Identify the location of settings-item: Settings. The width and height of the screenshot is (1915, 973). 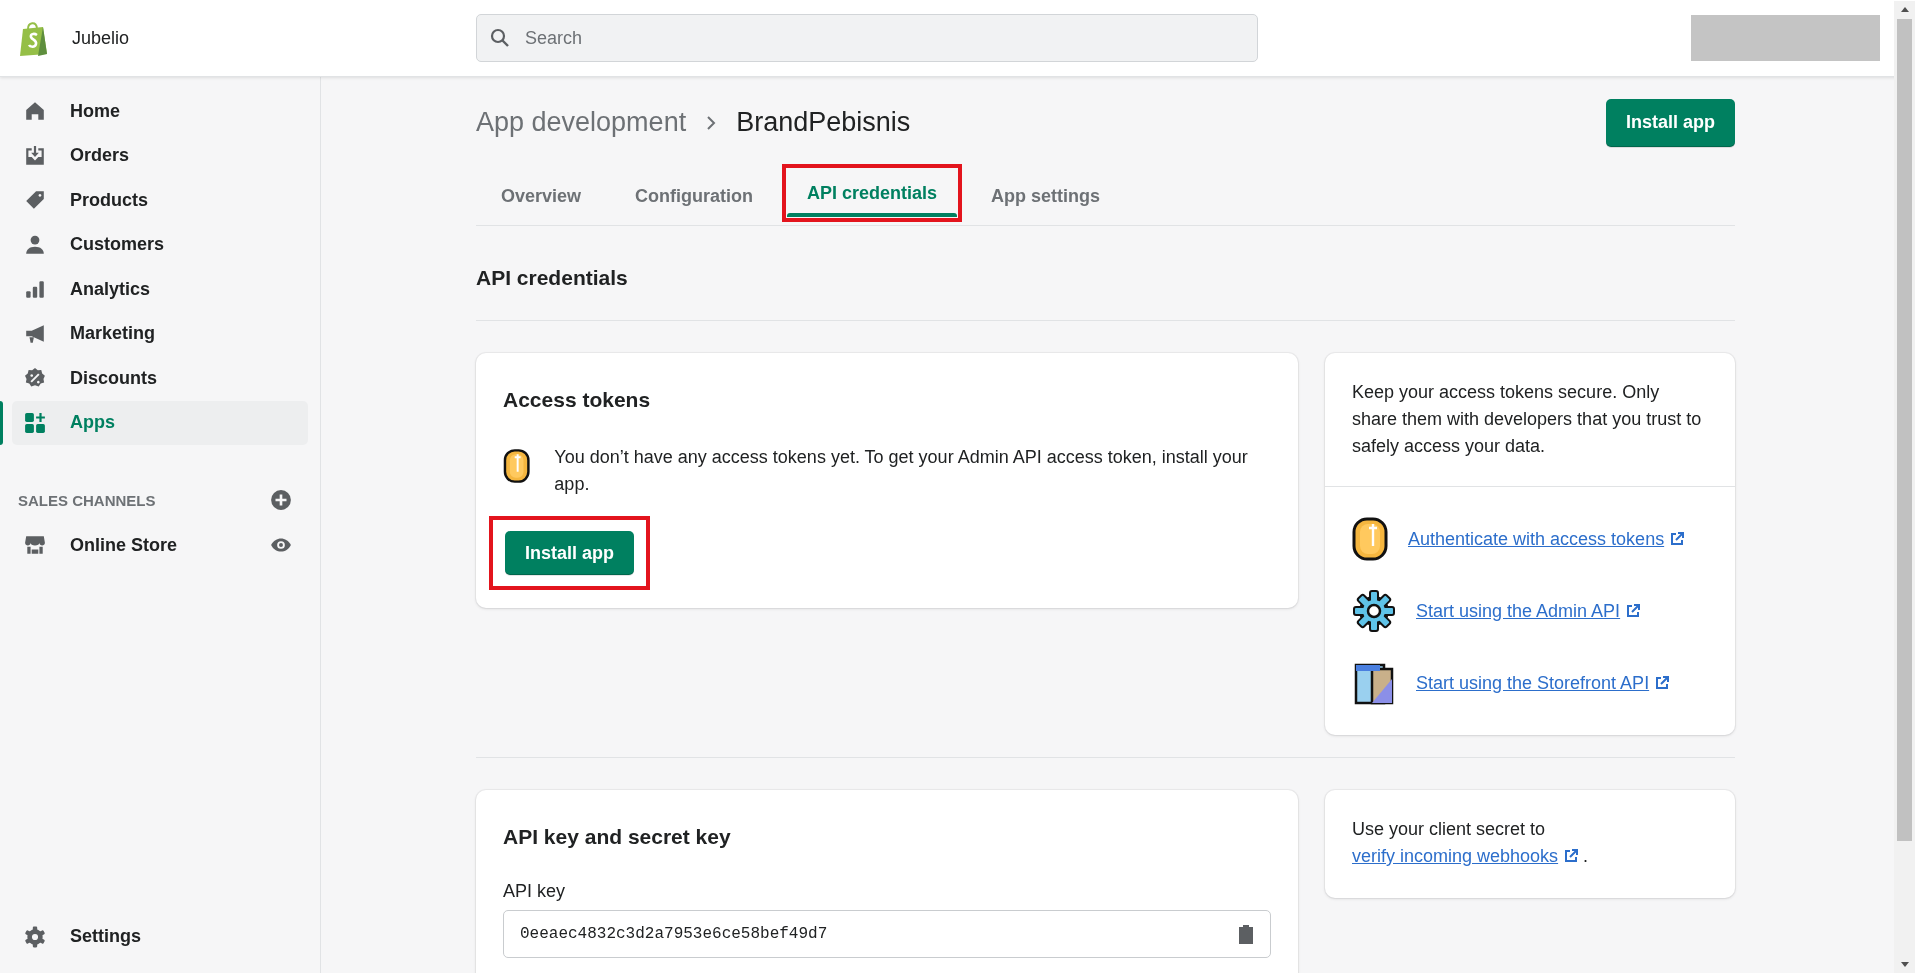
(160, 936).